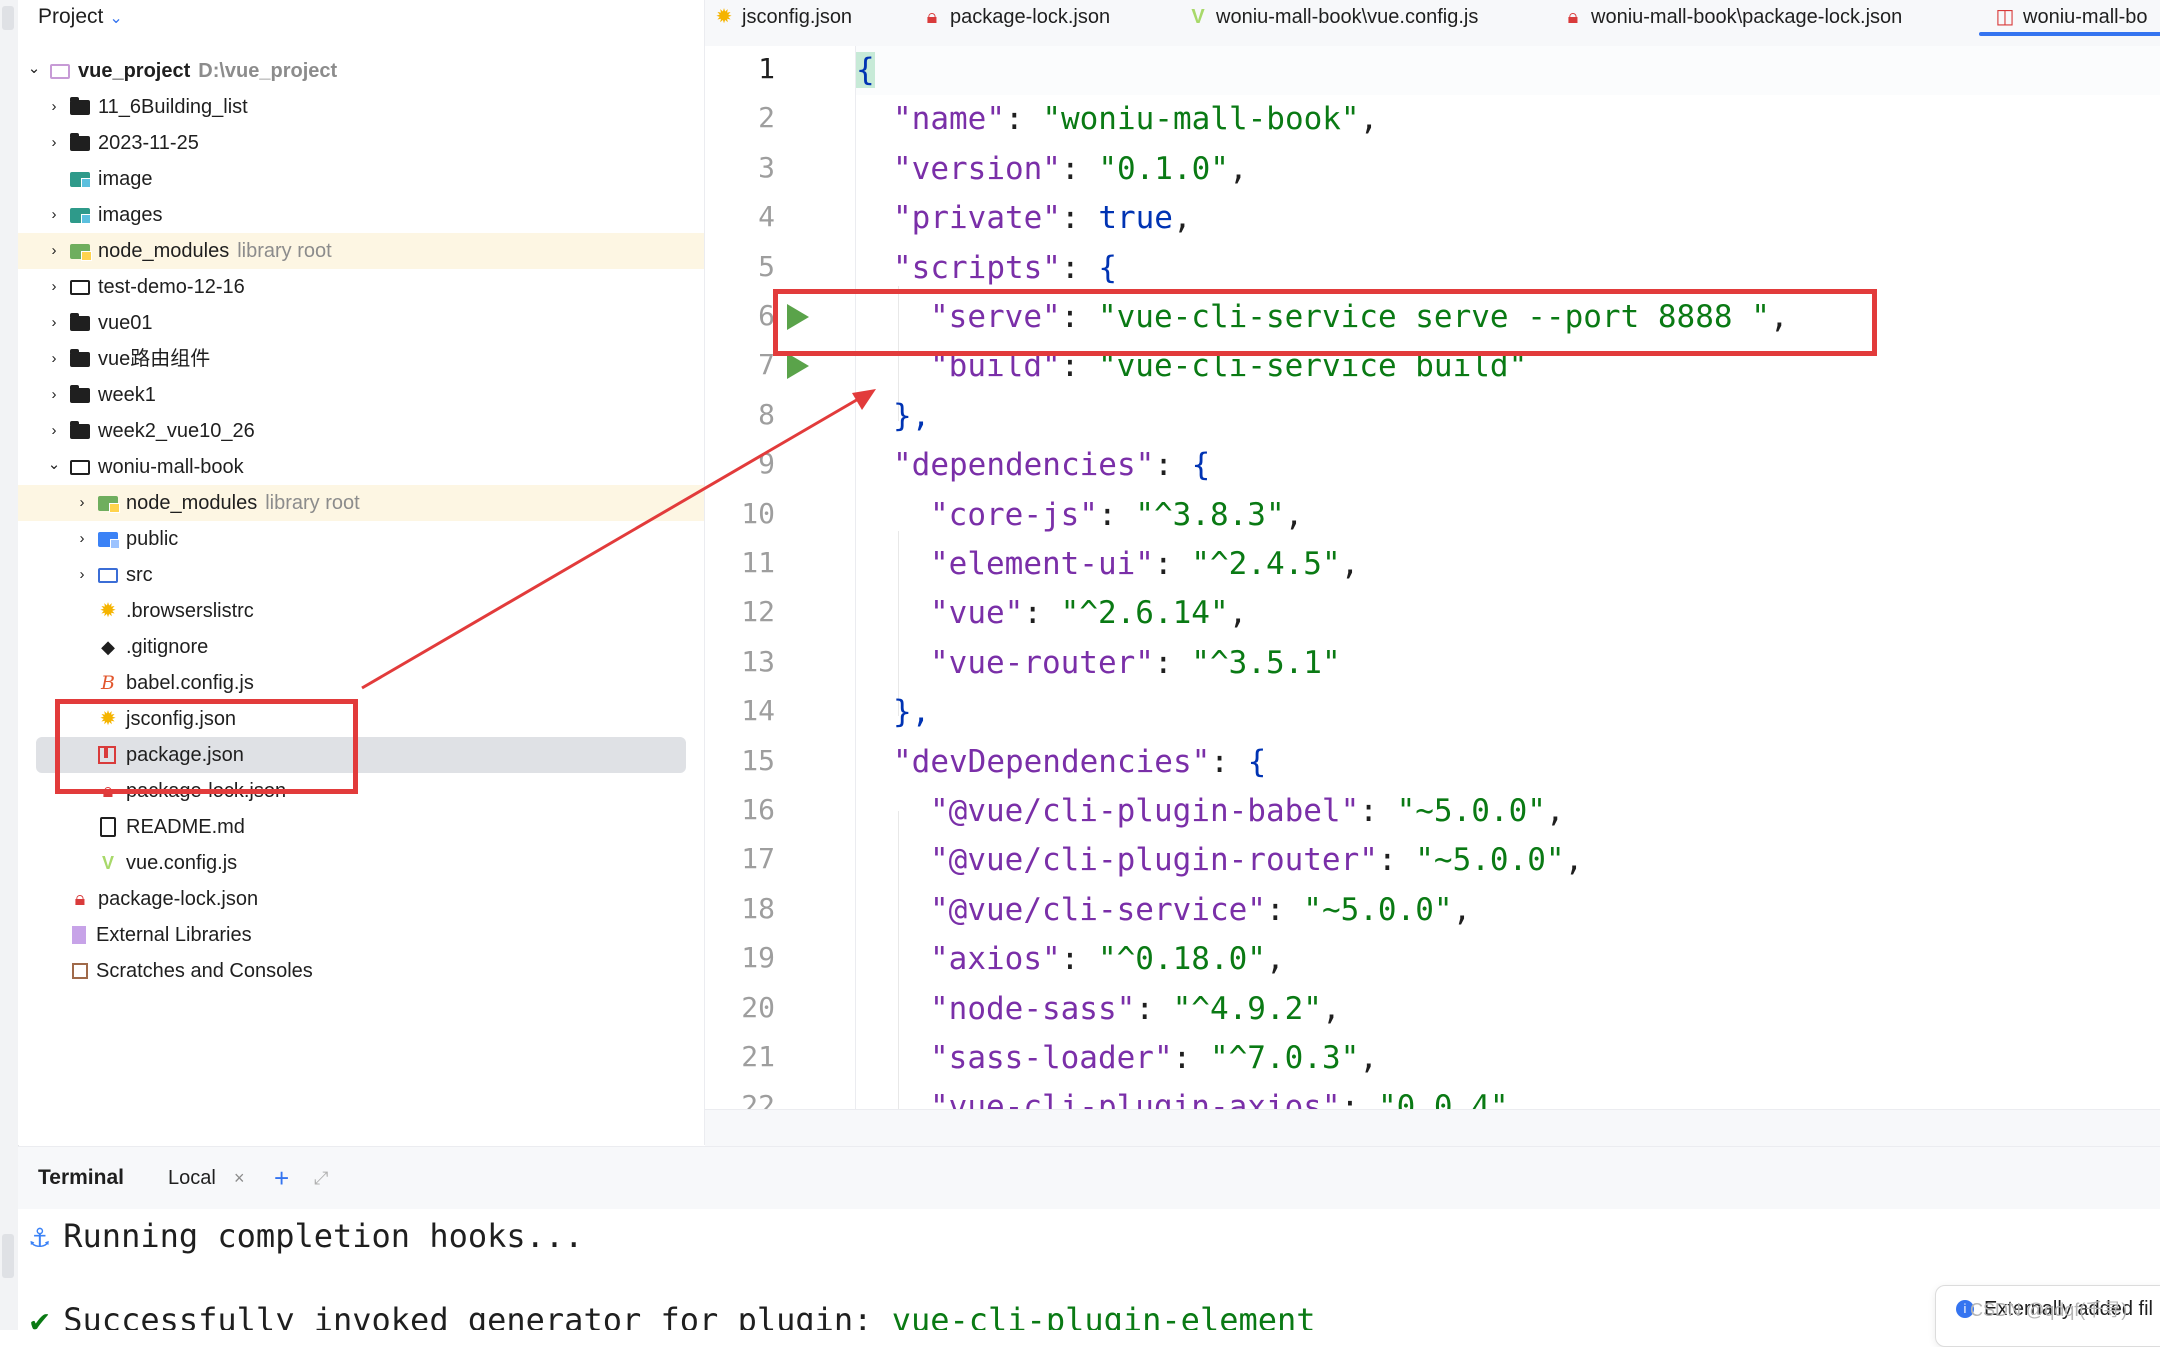 The height and width of the screenshot is (1347, 2160). I want to click on close-icon: ×, so click(239, 1178).